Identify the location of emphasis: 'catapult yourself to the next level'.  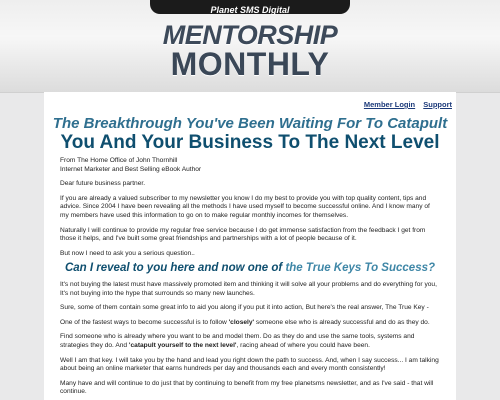
(182, 345).